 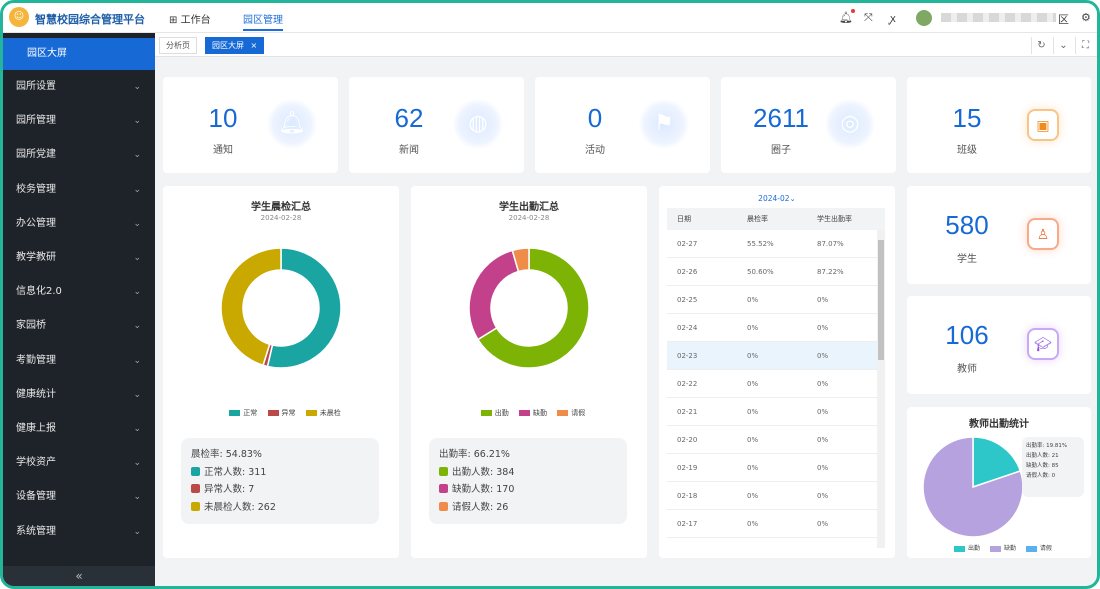 I want to click on sidebar-item: 校务管理 ⌄, so click(x=79, y=190).